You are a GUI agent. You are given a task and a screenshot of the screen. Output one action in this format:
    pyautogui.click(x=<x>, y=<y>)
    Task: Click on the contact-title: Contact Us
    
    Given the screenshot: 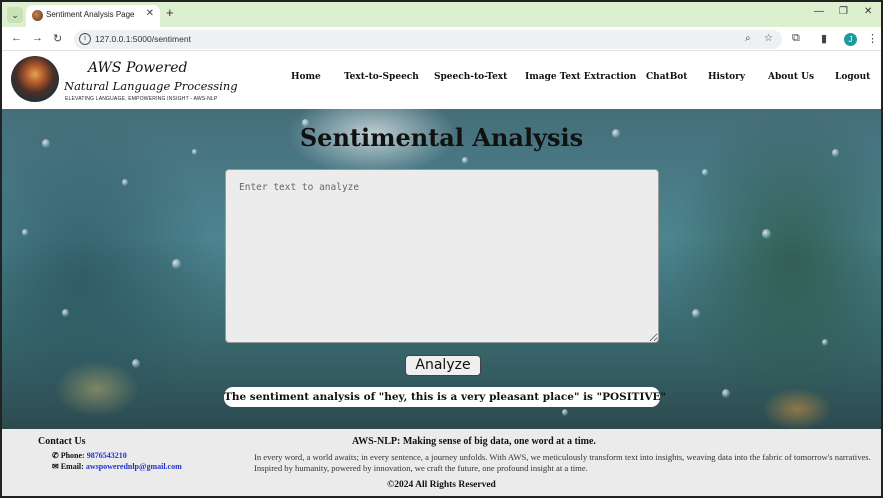 What is the action you would take?
    pyautogui.click(x=62, y=441)
    